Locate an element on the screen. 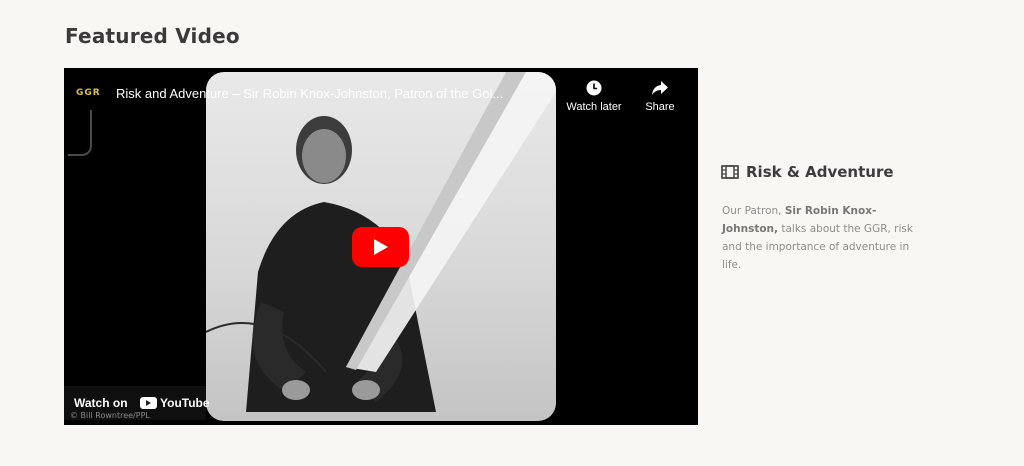 This screenshot has width=1024, height=466. play-icon is located at coordinates (381, 247).